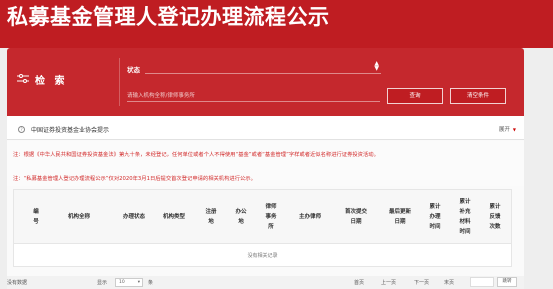  What do you see at coordinates (435, 217) in the screenshot?
I see `col-header: 累计办理时间` at bounding box center [435, 217].